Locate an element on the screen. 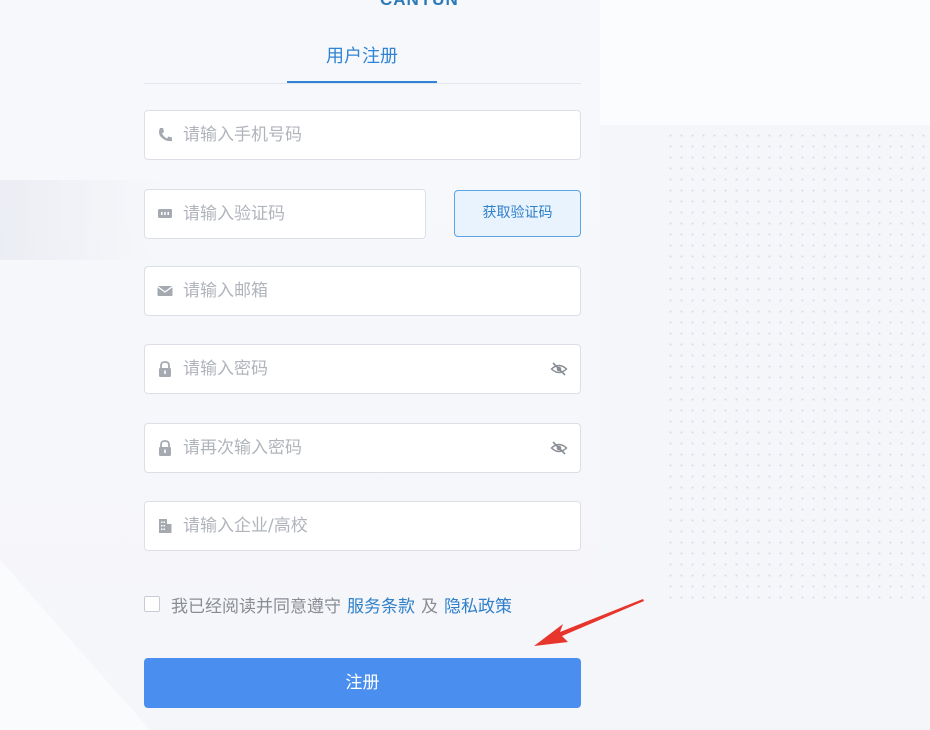 This screenshot has height=730, width=930. email-field is located at coordinates (362, 291).